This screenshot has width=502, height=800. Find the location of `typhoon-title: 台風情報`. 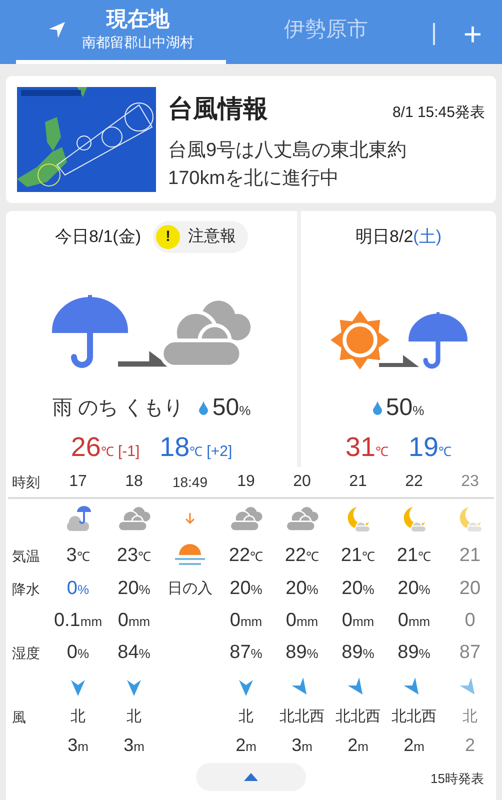

typhoon-title: 台風情報 is located at coordinates (218, 109).